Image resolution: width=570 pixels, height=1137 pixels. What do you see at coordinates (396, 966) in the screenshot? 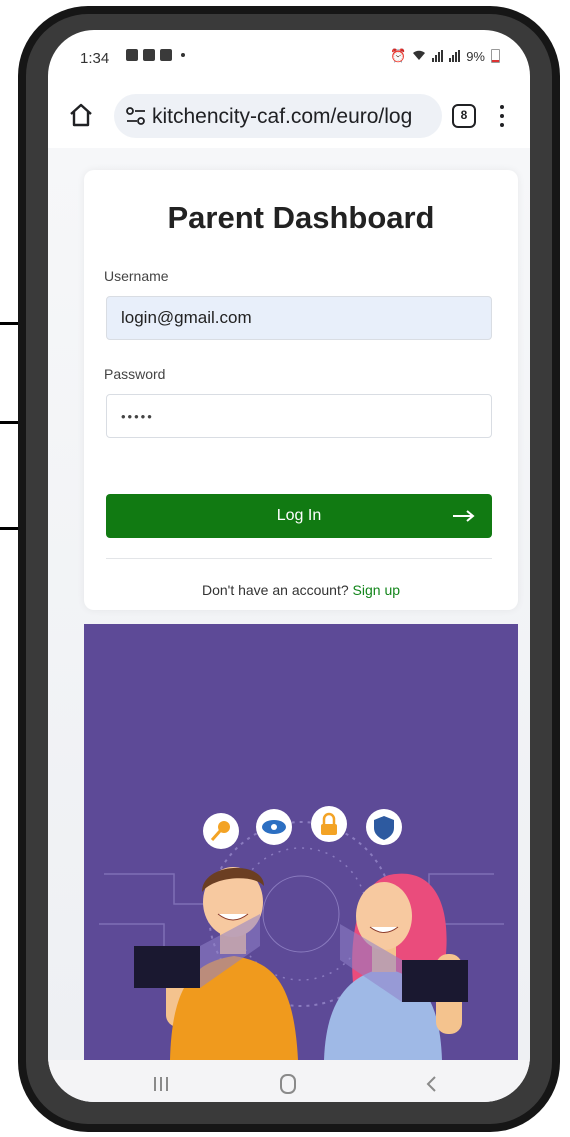
I see `woman-figure` at bounding box center [396, 966].